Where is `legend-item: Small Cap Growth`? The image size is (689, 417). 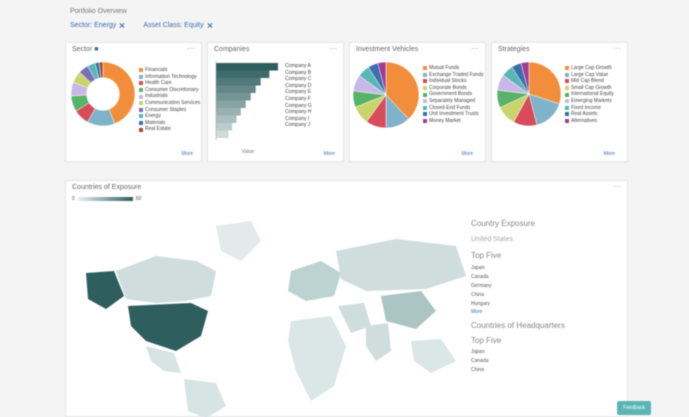
legend-item: Small Cap Growth is located at coordinates (589, 88).